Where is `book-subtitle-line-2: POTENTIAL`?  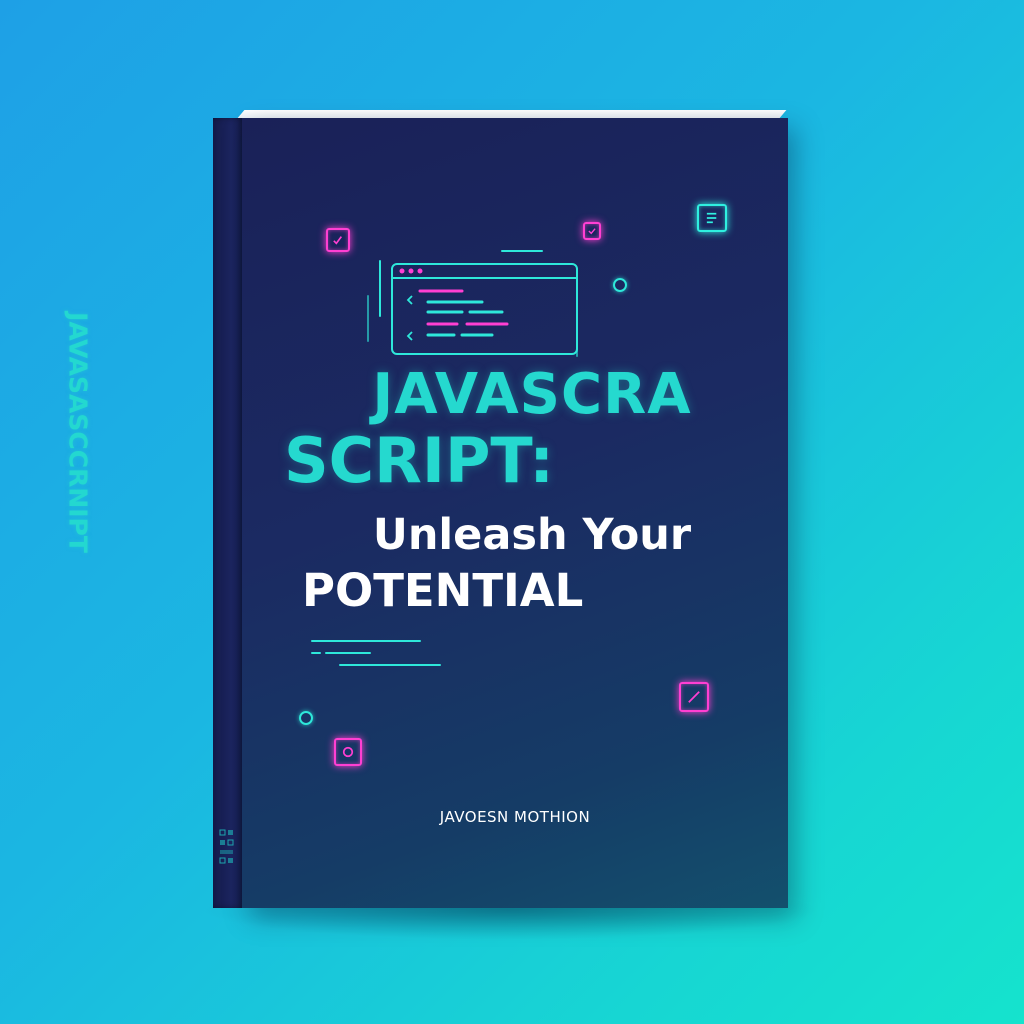
book-subtitle-line-2: POTENTIAL is located at coordinates (443, 590).